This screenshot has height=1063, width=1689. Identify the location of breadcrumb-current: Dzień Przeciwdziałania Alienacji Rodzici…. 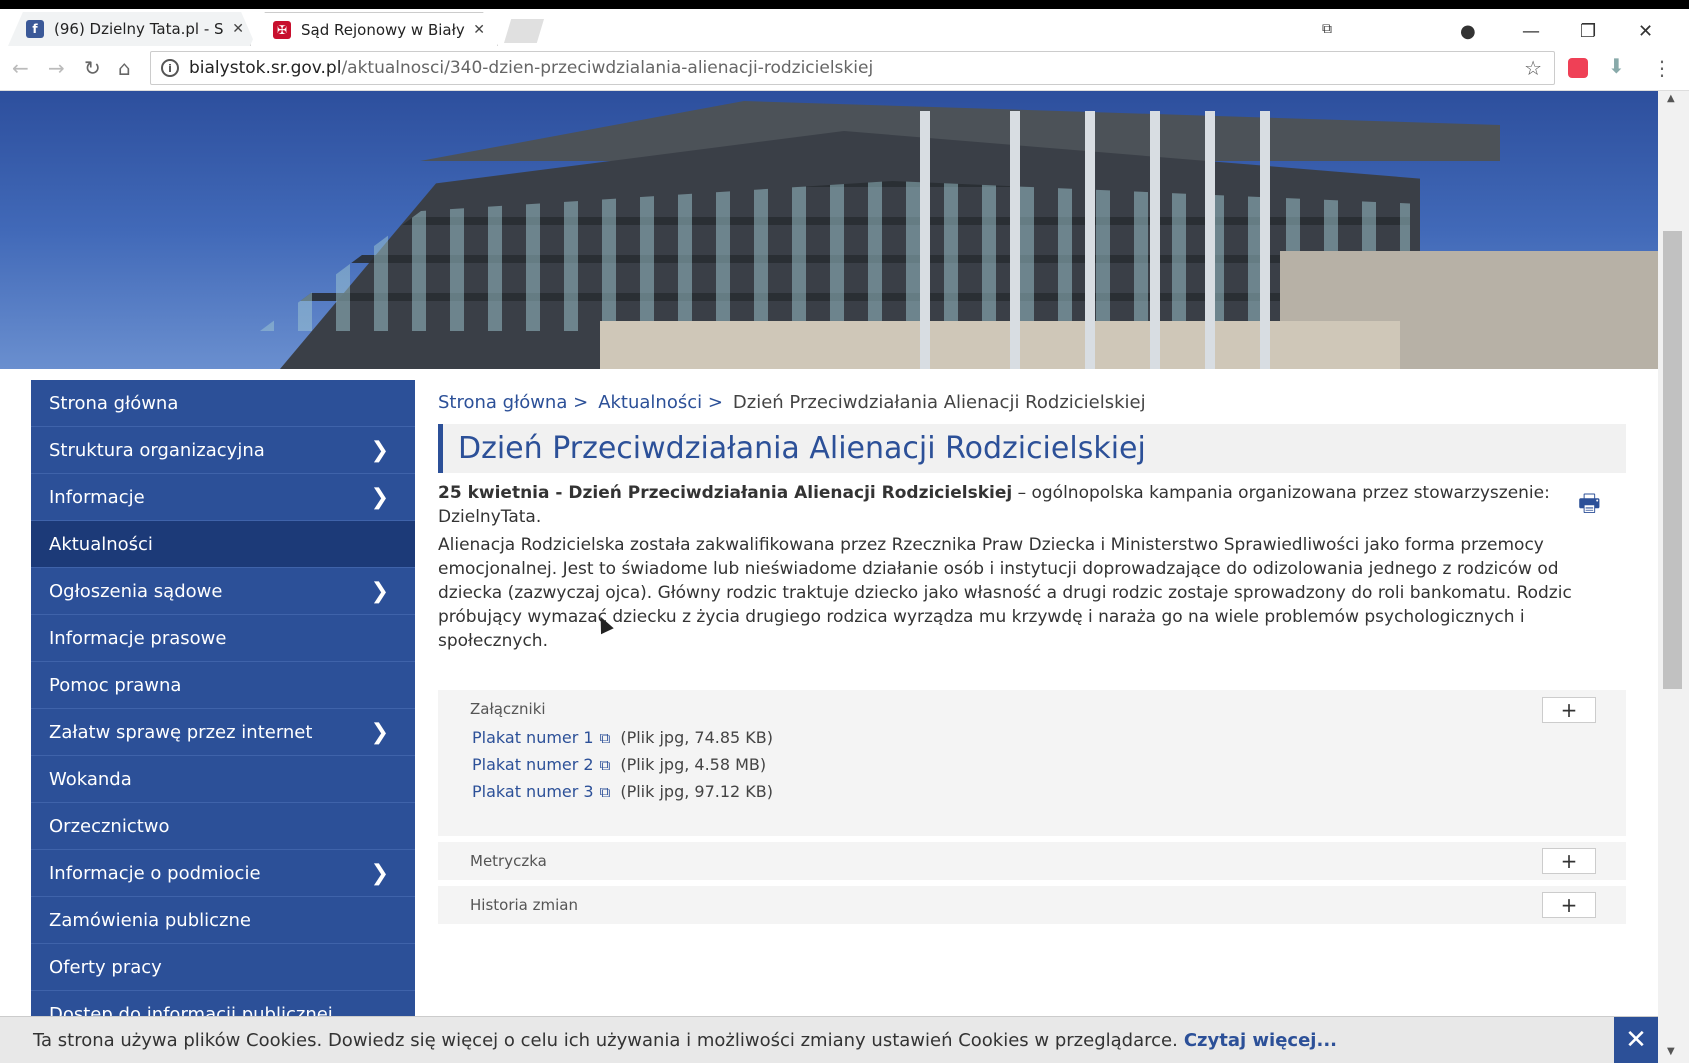
(939, 402).